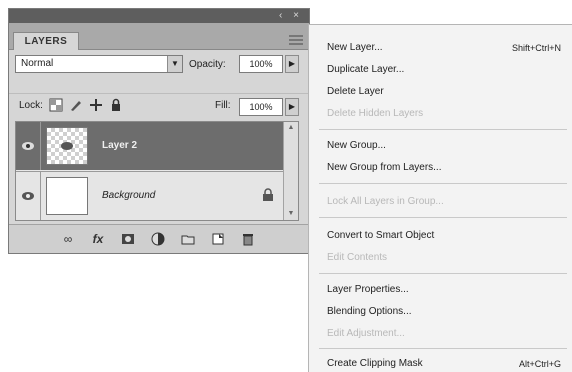 The height and width of the screenshot is (372, 572). Describe the element at coordinates (268, 197) in the screenshot. I see `lock-icon` at that location.